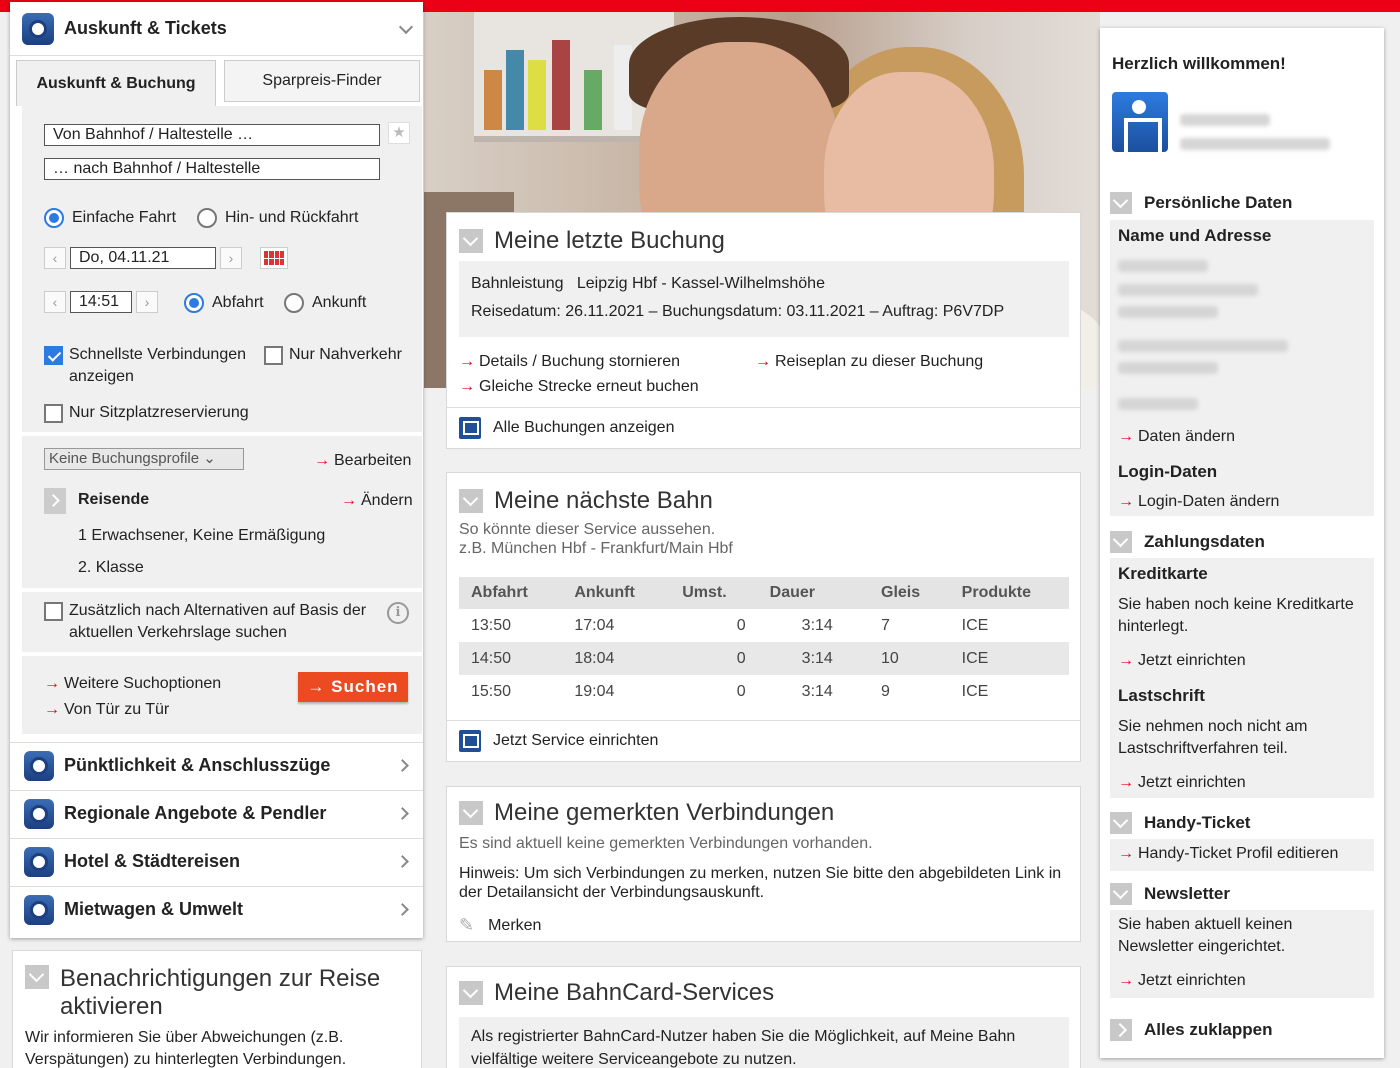  What do you see at coordinates (224, 303) in the screenshot?
I see `radio-departure: Abfahrt` at bounding box center [224, 303].